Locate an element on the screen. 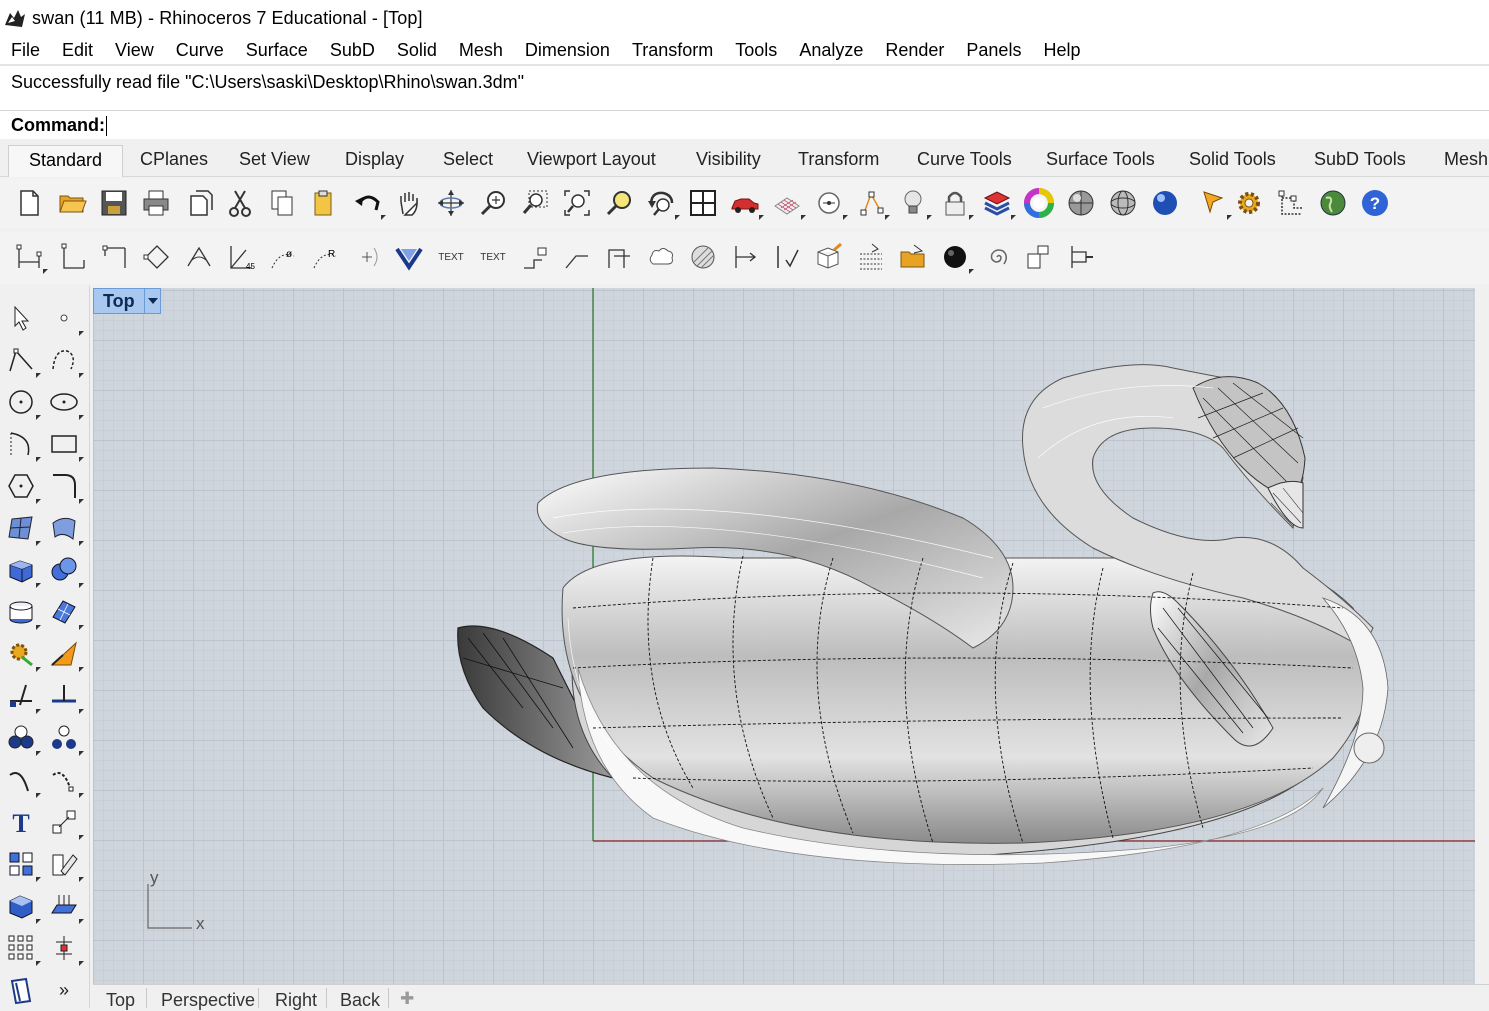 This screenshot has height=1011, width=1489. tab-display: Display is located at coordinates (374, 159).